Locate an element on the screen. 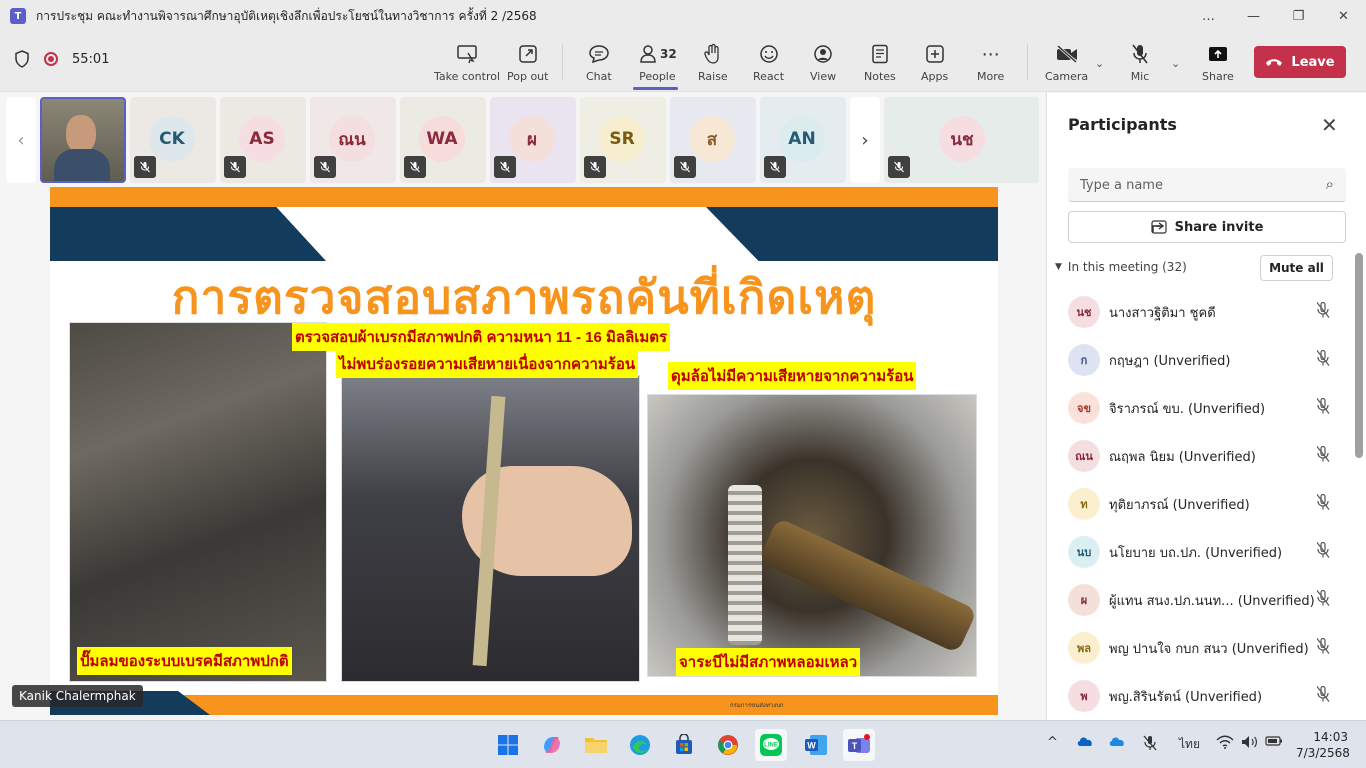  participant-tile: CK is located at coordinates (173, 140).